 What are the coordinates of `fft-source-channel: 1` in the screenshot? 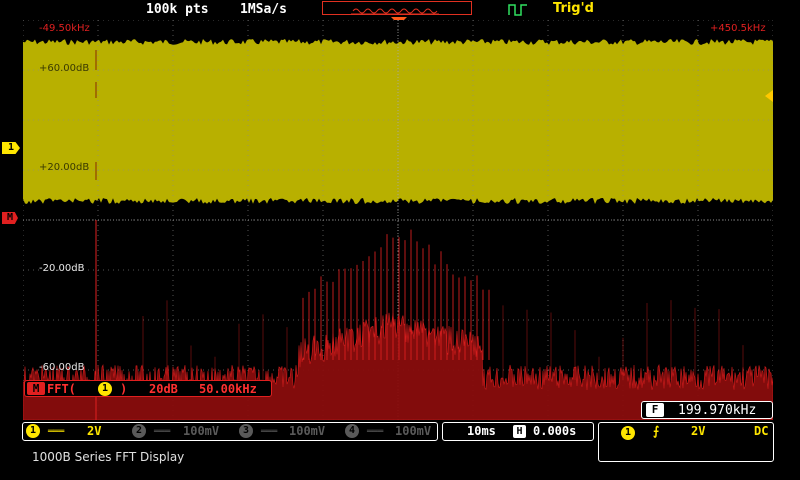 It's located at (105, 389).